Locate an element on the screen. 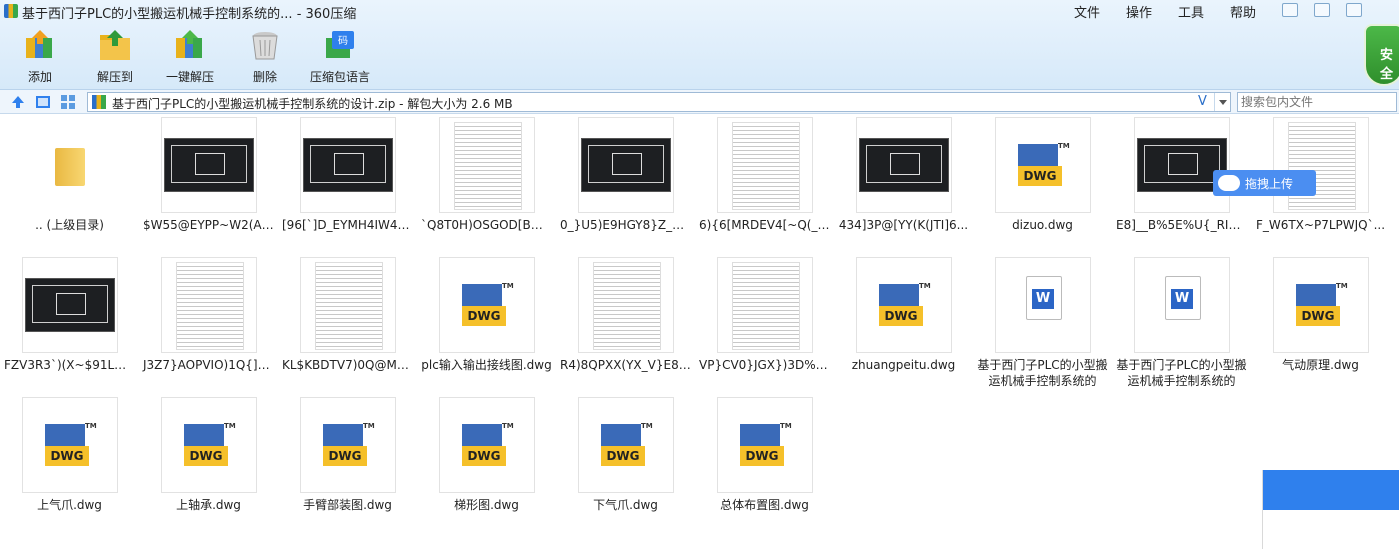 The image size is (1399, 549). file-item: DWG TM dizuo.dwg is located at coordinates (1042, 182).